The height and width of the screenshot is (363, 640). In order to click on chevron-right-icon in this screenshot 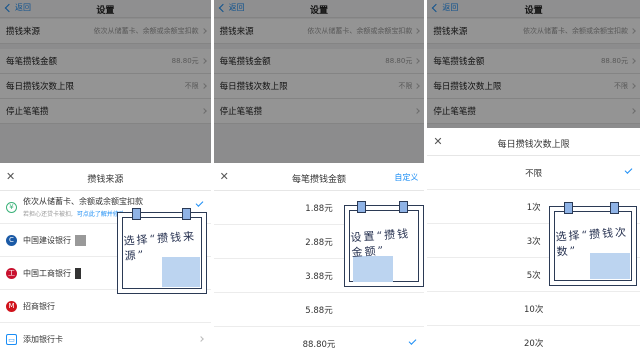, I will do `click(200, 339)`.